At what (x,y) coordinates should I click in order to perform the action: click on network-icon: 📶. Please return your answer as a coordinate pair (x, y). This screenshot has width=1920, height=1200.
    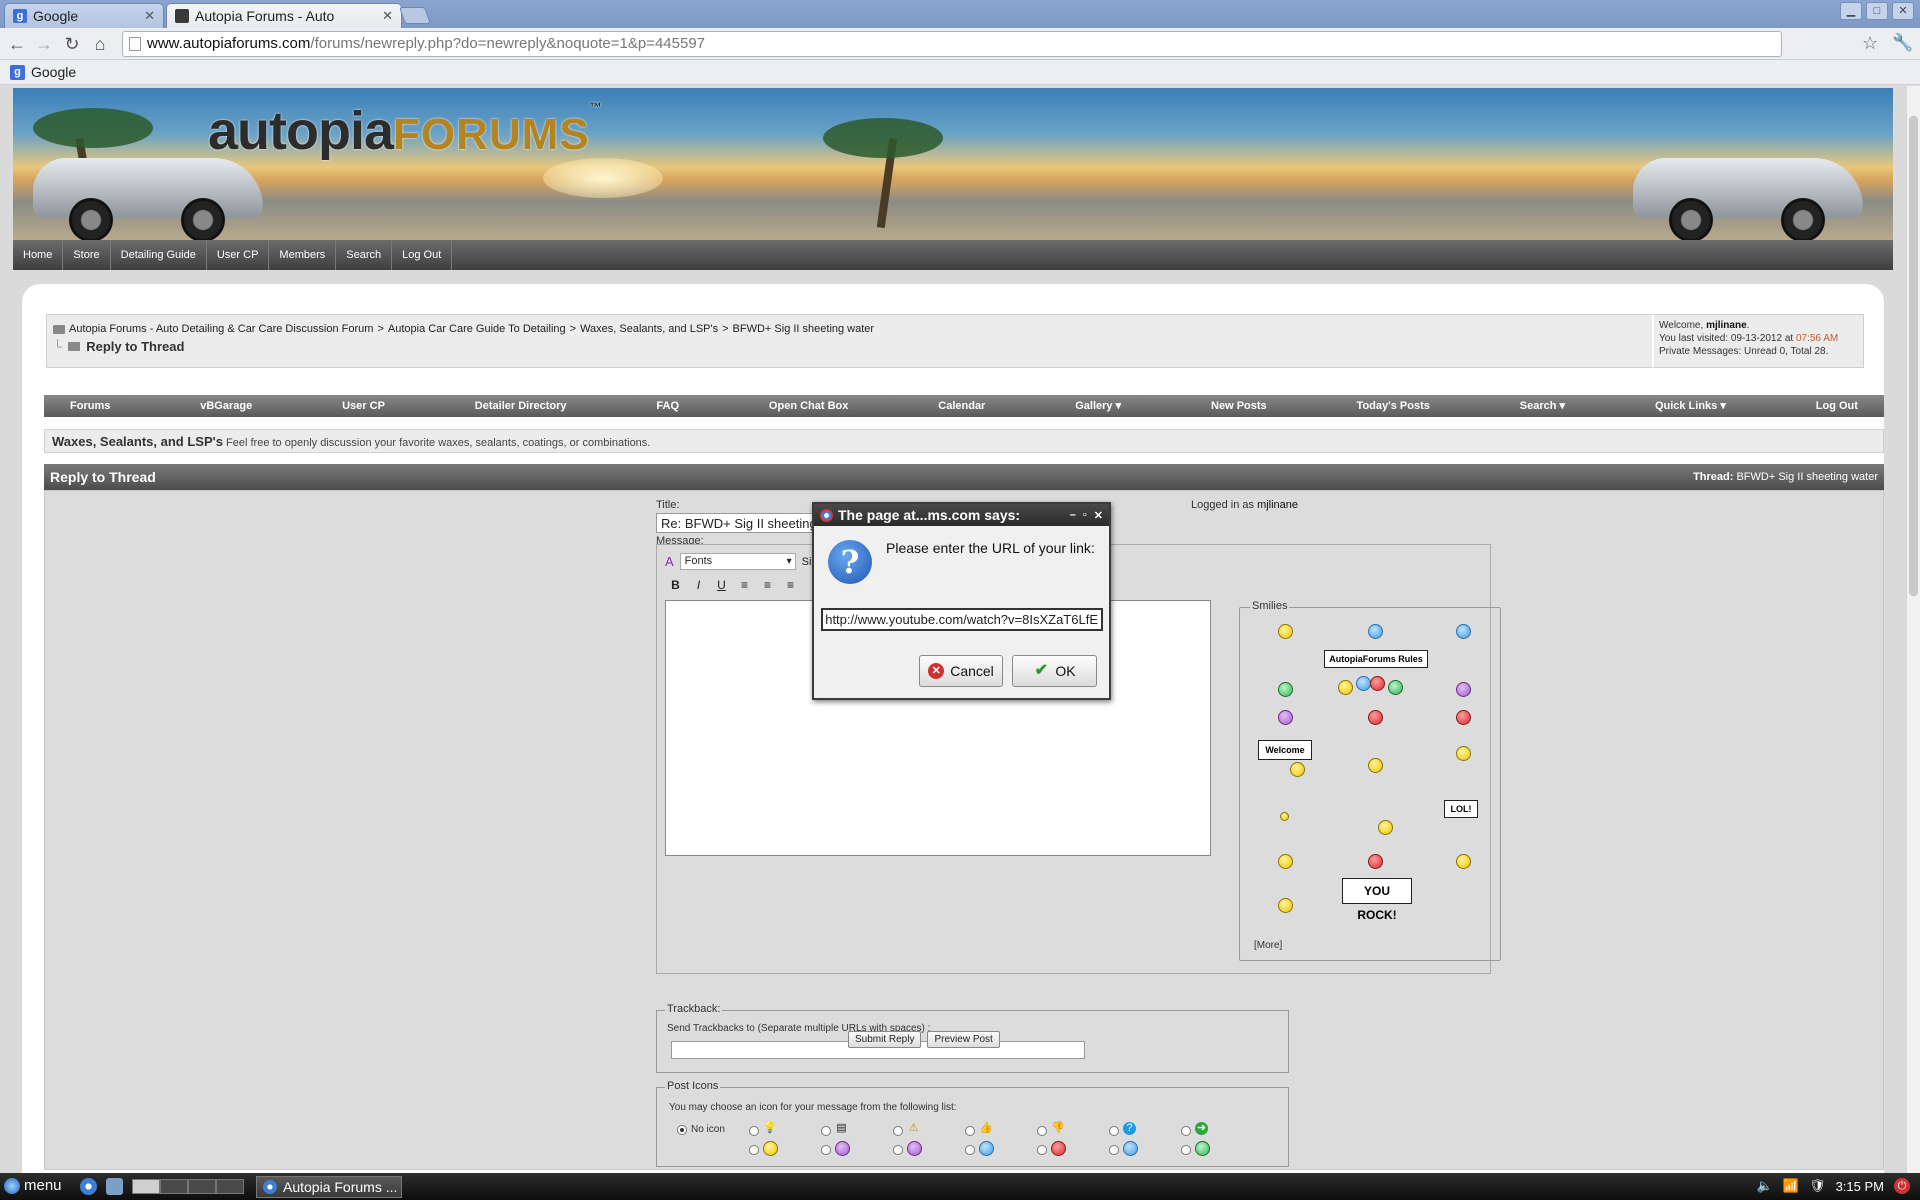
    Looking at the image, I should click on (1791, 1186).